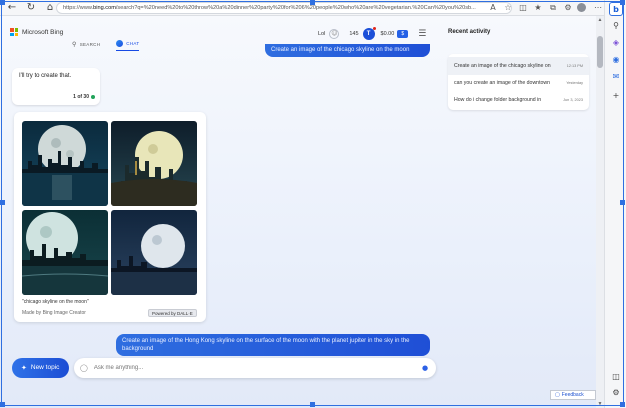 Image resolution: width=626 pixels, height=408 pixels. I want to click on chat-composer: ◯ ●, so click(255, 368).